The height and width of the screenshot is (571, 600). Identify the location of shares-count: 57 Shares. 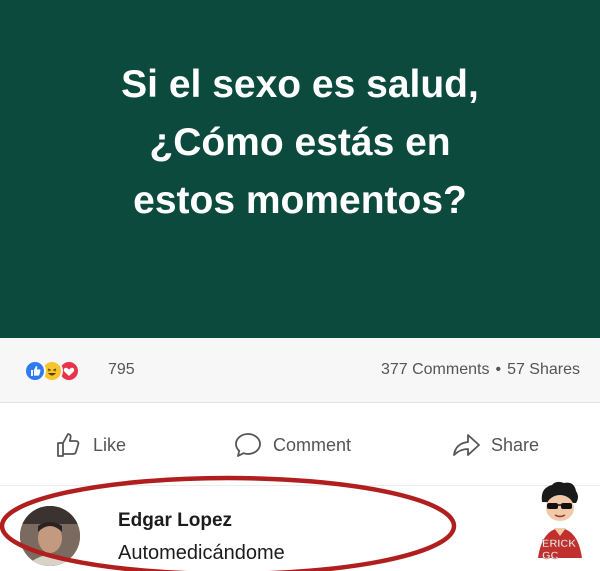
(543, 369).